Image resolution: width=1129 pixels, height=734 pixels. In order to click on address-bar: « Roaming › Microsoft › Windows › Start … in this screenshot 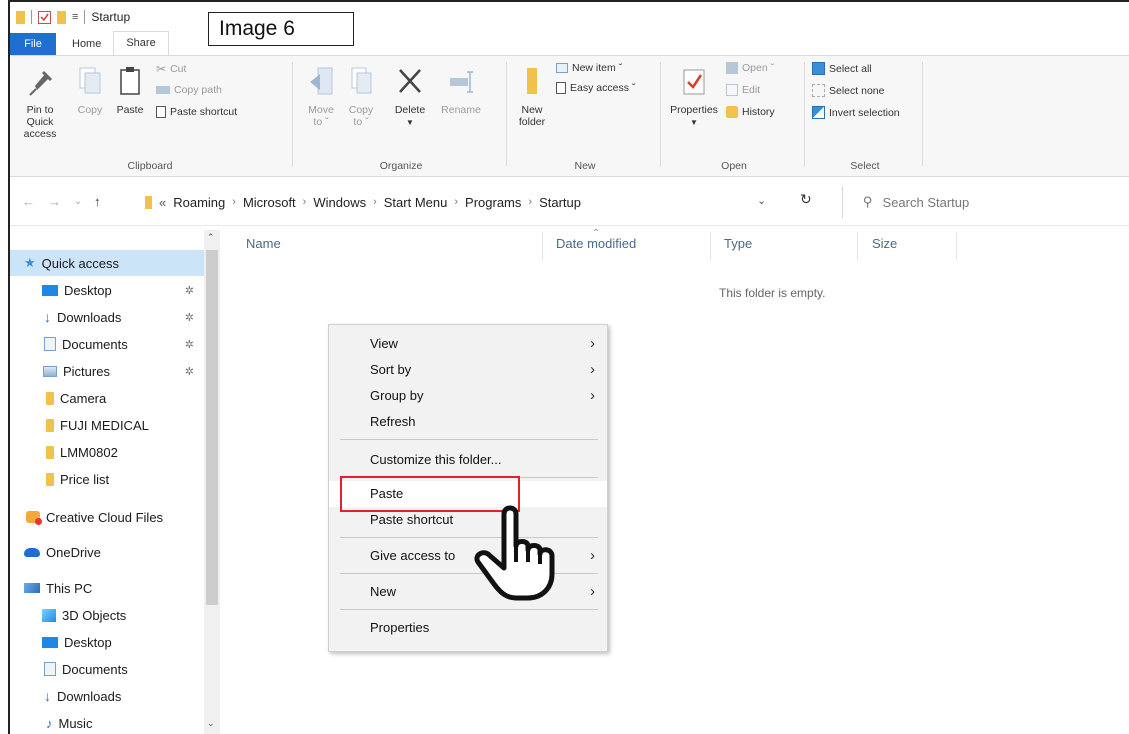, I will do `click(495, 202)`.